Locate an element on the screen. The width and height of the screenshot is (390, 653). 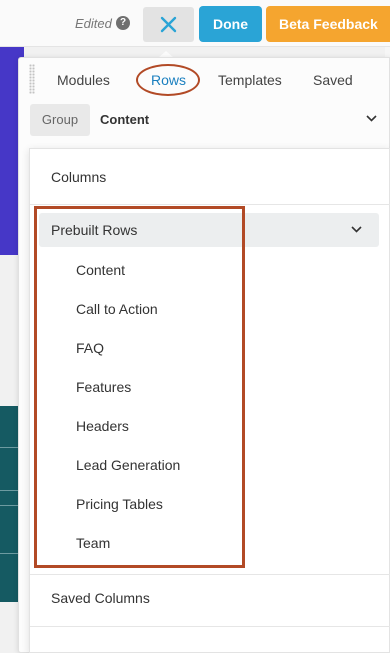
group-select-value: Content is located at coordinates (124, 119).